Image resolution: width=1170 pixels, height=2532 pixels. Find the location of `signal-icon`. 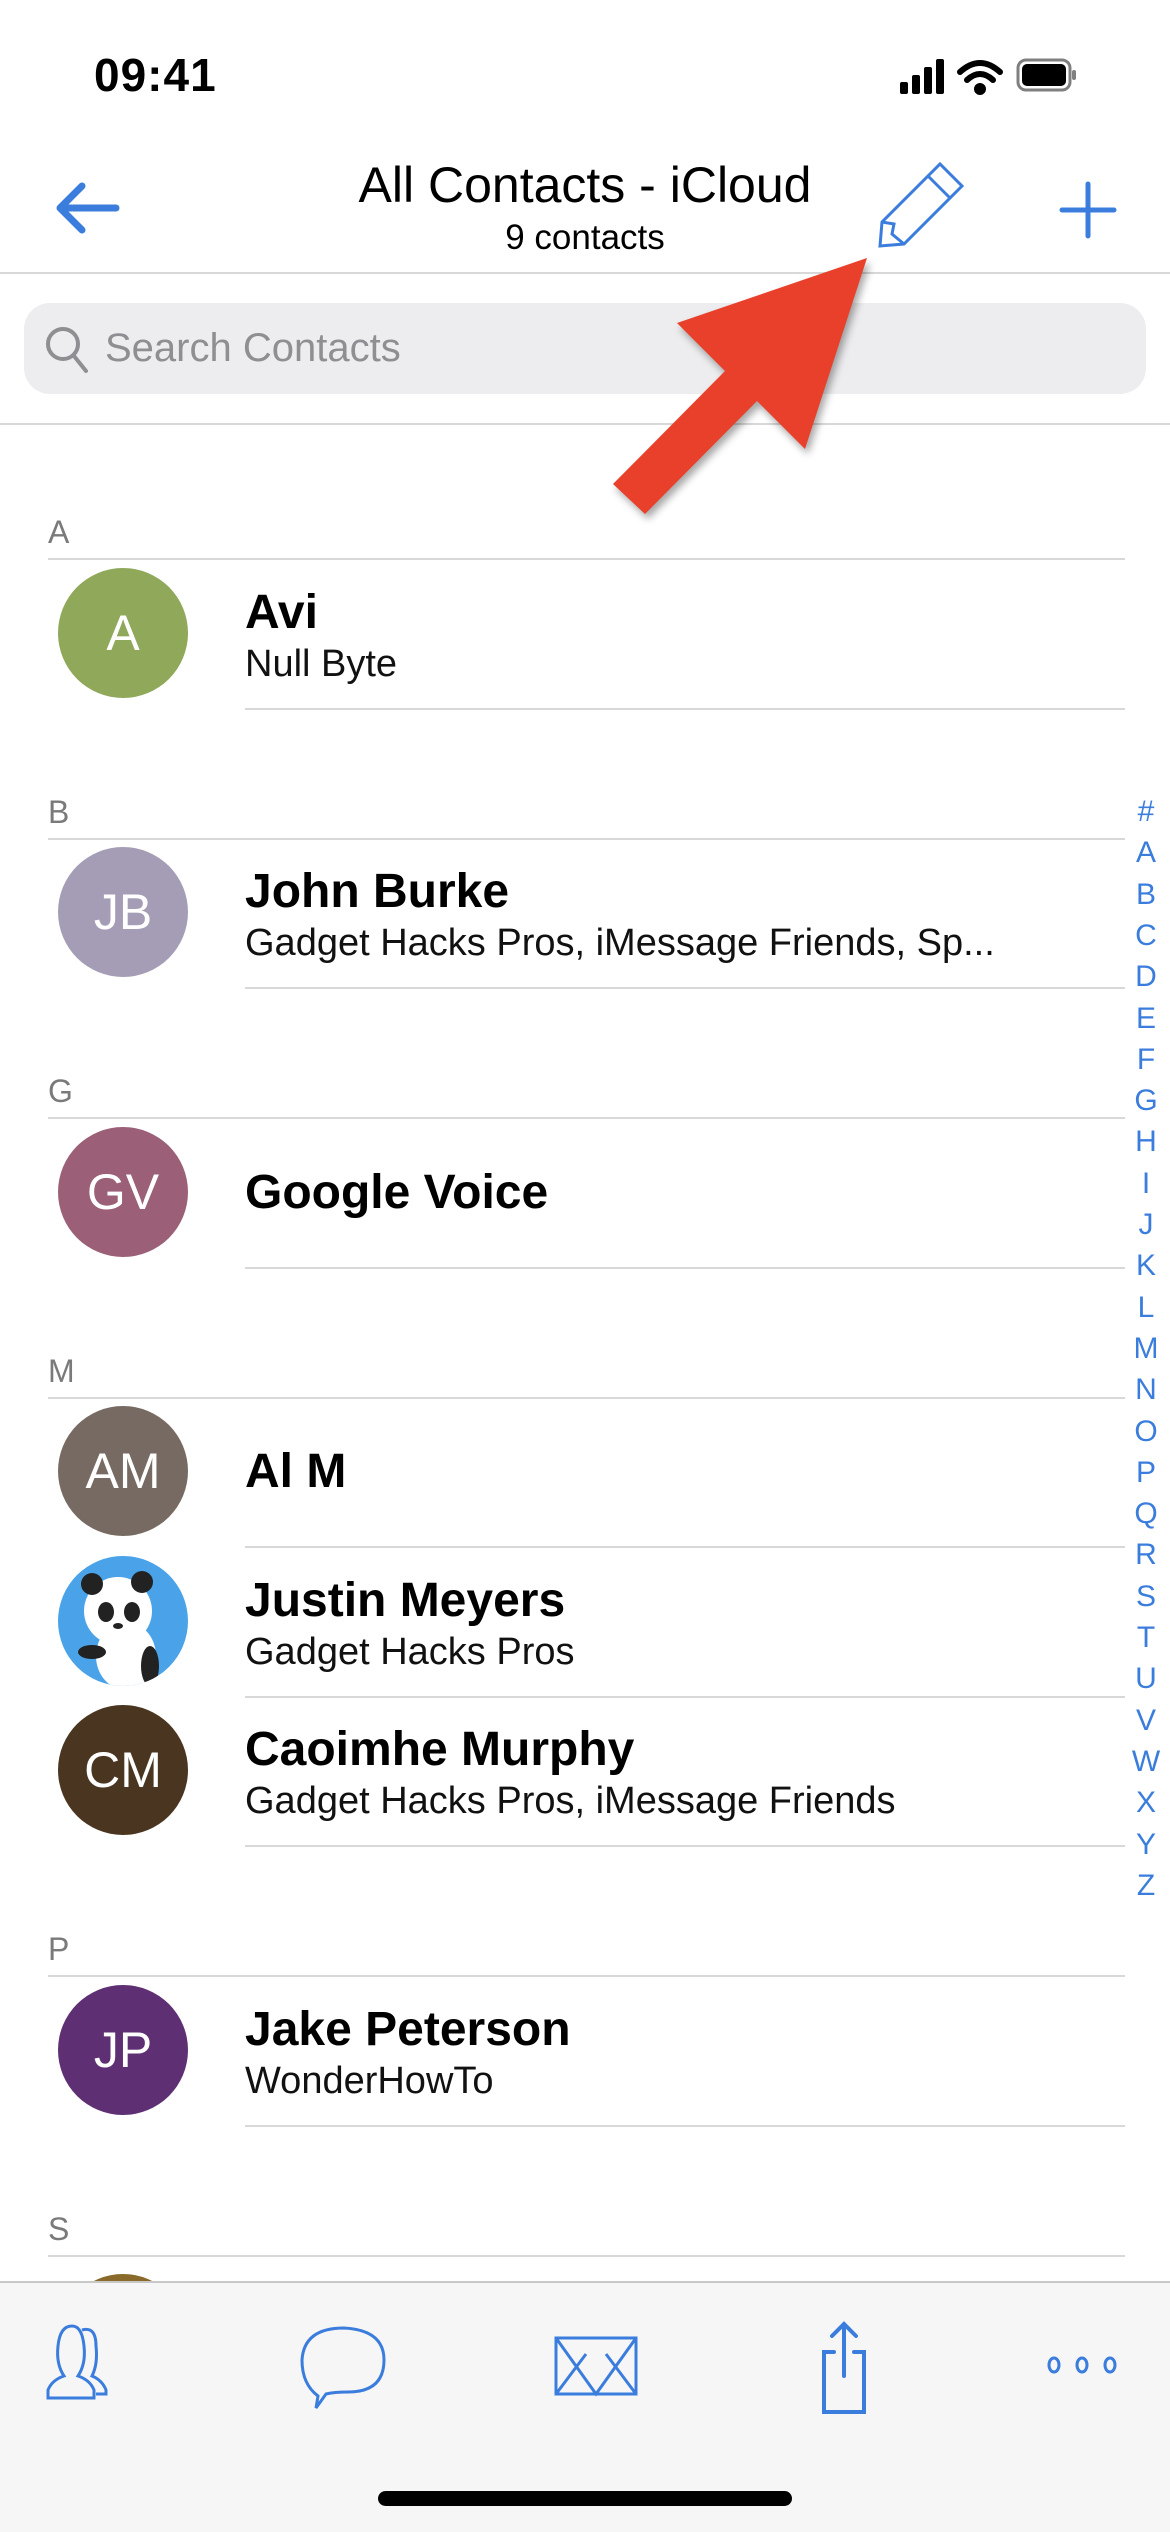

signal-icon is located at coordinates (922, 76).